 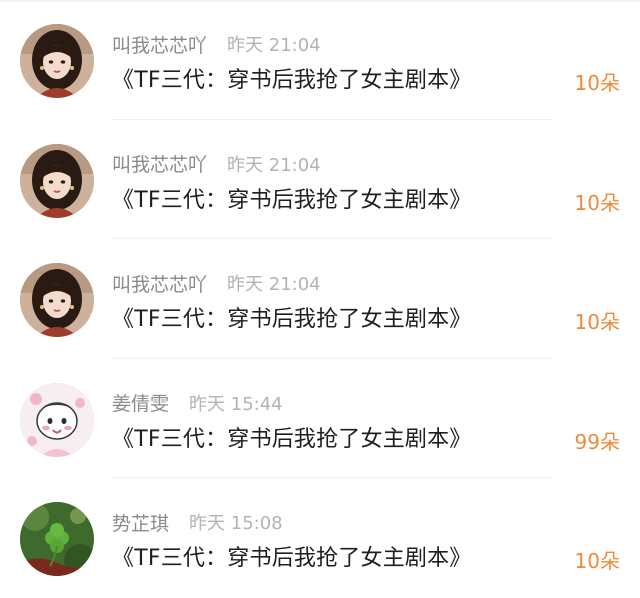 I want to click on flower-count: 99朵, so click(x=597, y=441).